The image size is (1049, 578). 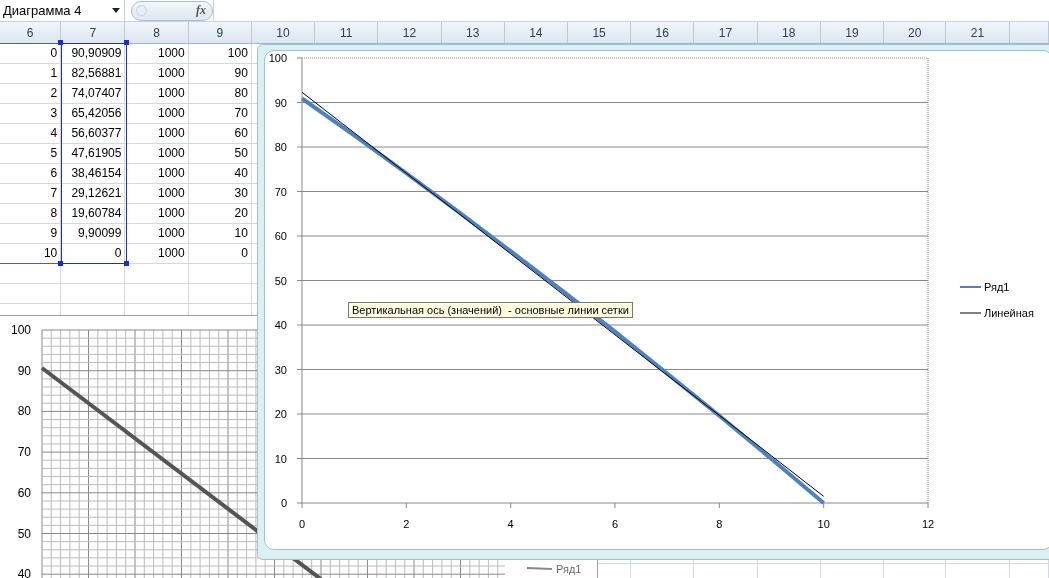 What do you see at coordinates (490, 310) in the screenshot?
I see `tooltip: Вертикальная ось (значений) - основные линии сетки` at bounding box center [490, 310].